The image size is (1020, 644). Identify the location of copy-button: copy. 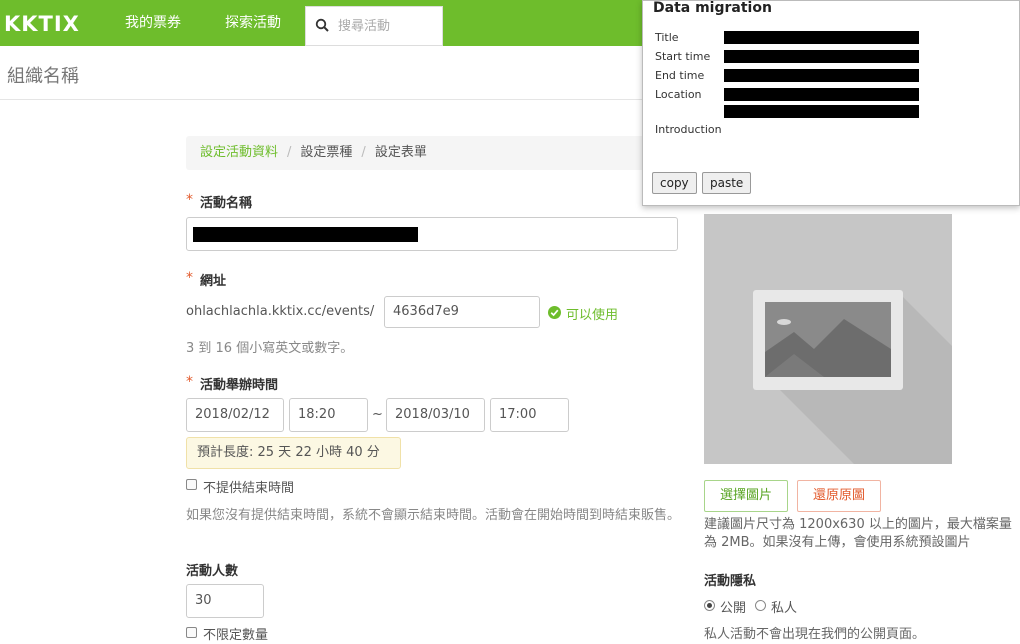
(674, 183).